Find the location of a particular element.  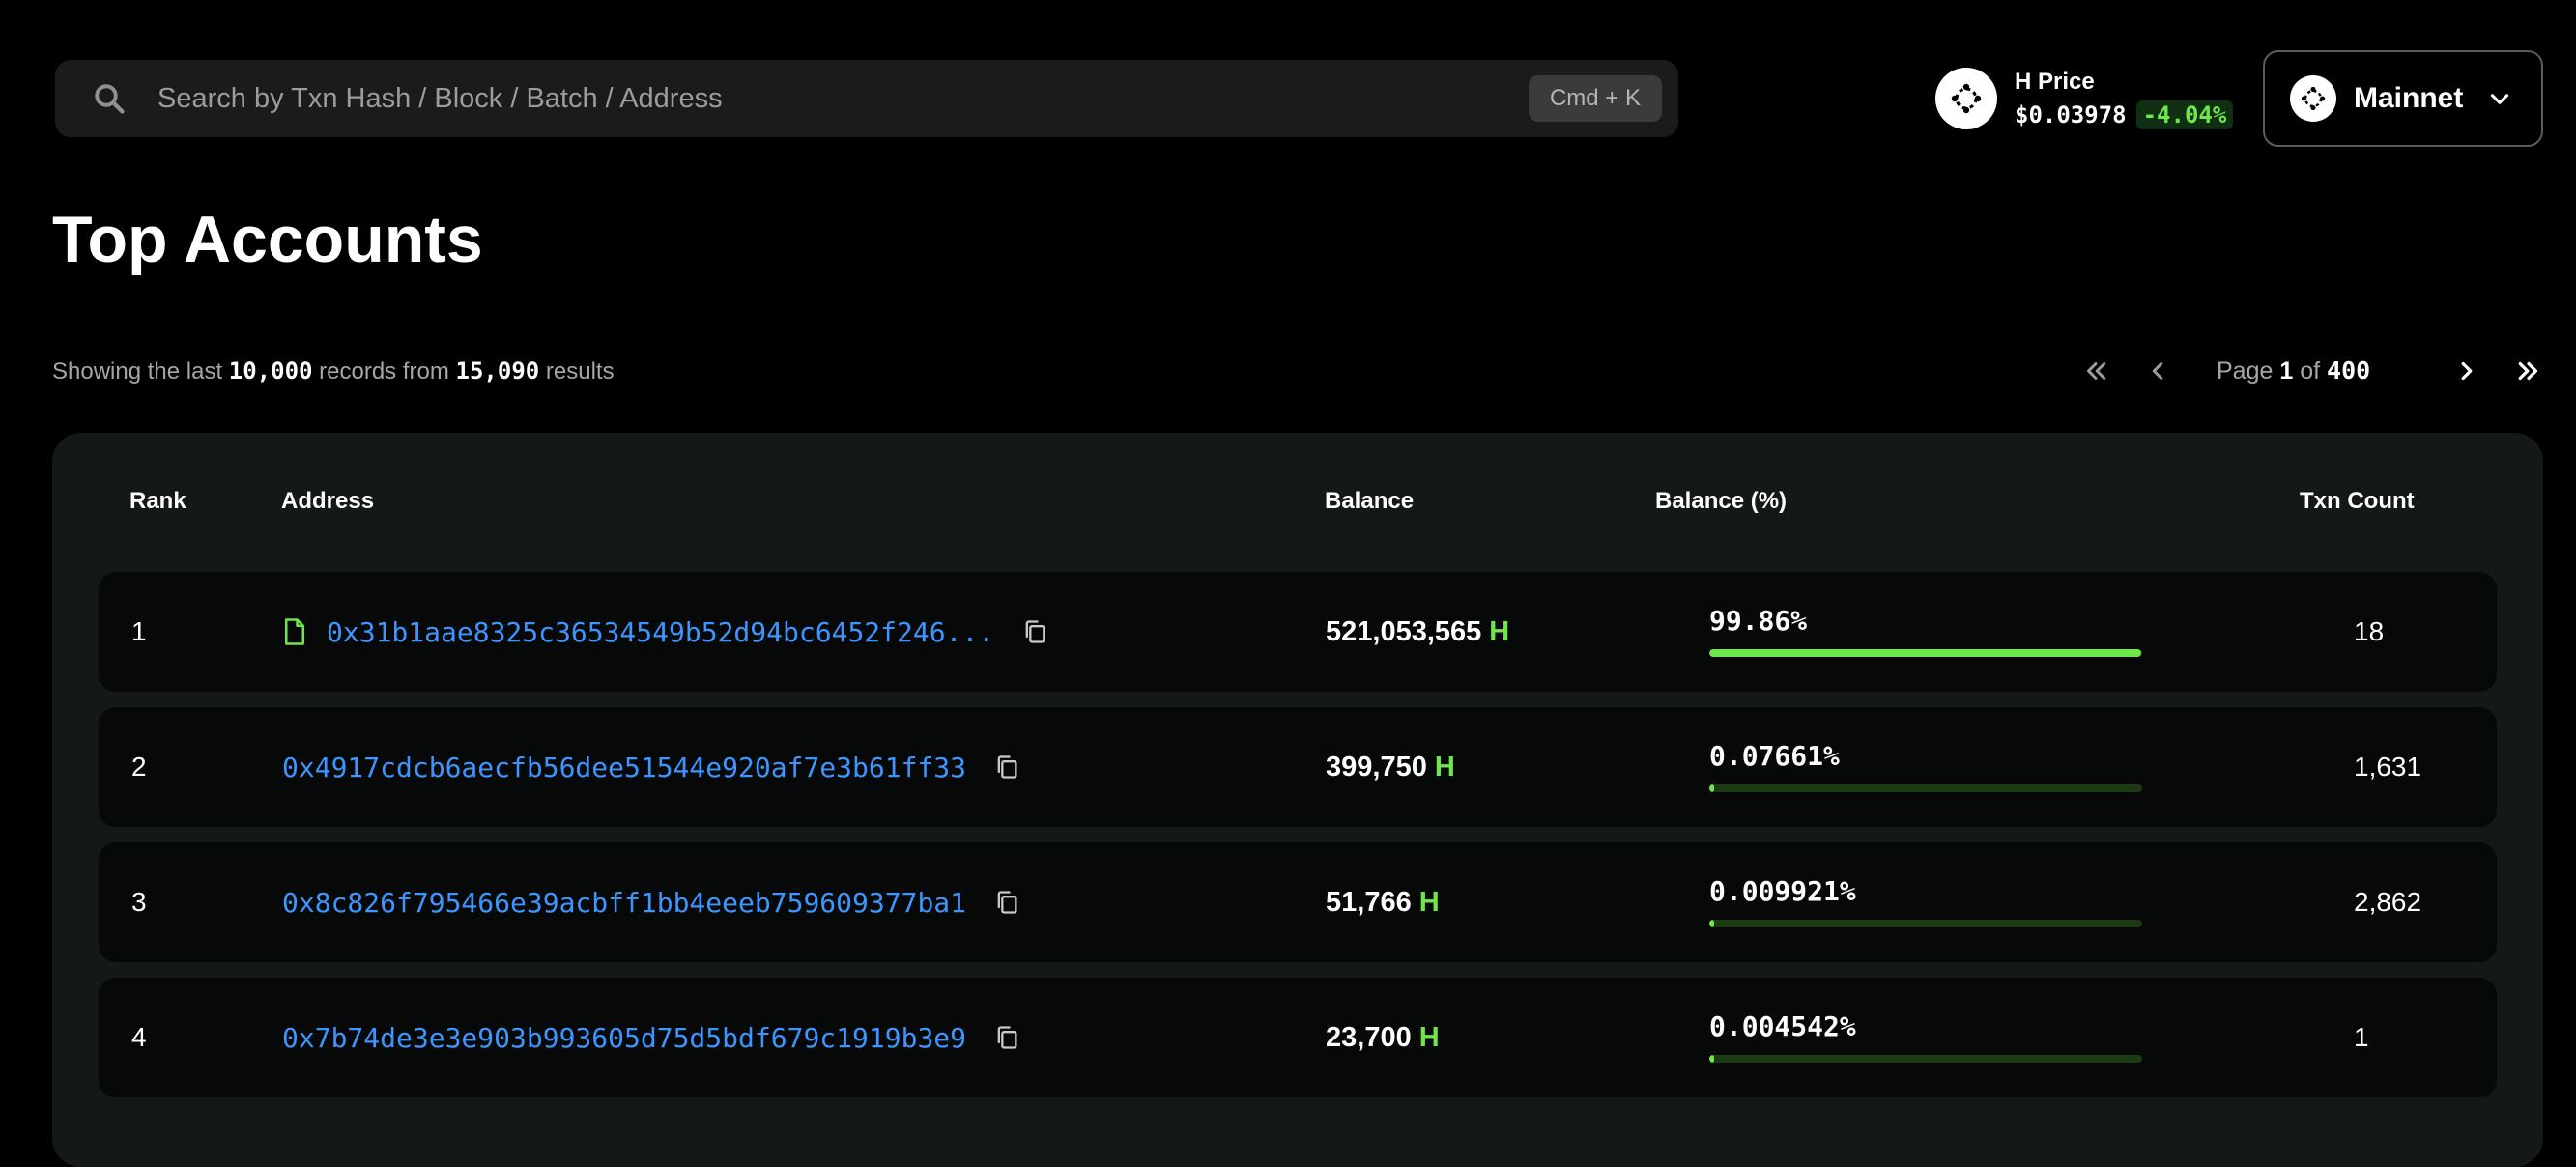

pagination: Page 1 of 400 is located at coordinates (2238, 371).